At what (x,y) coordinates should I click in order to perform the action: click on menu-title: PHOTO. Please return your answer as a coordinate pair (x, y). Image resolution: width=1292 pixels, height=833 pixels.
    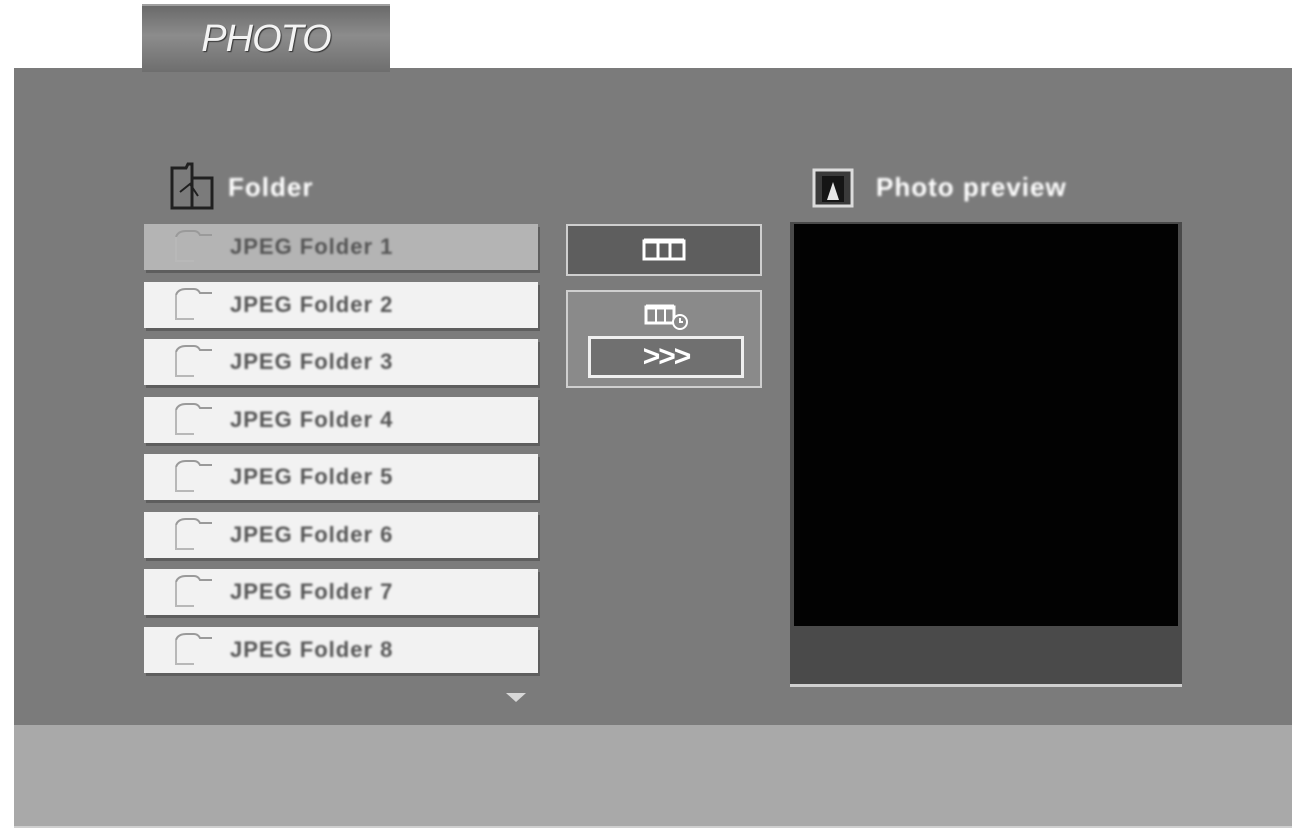
    Looking at the image, I should click on (266, 38).